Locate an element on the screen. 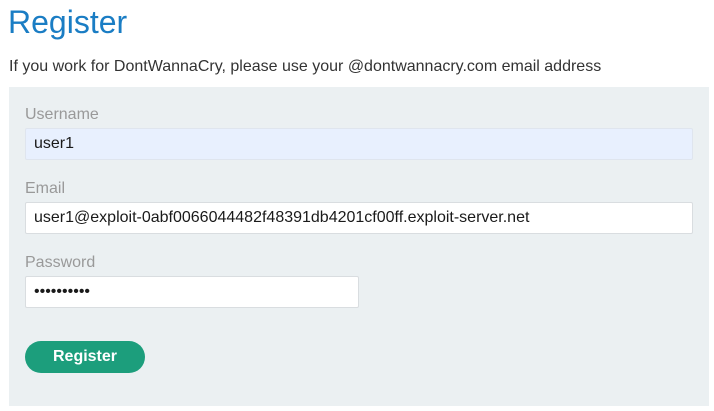  username-label: Username is located at coordinates (62, 114).